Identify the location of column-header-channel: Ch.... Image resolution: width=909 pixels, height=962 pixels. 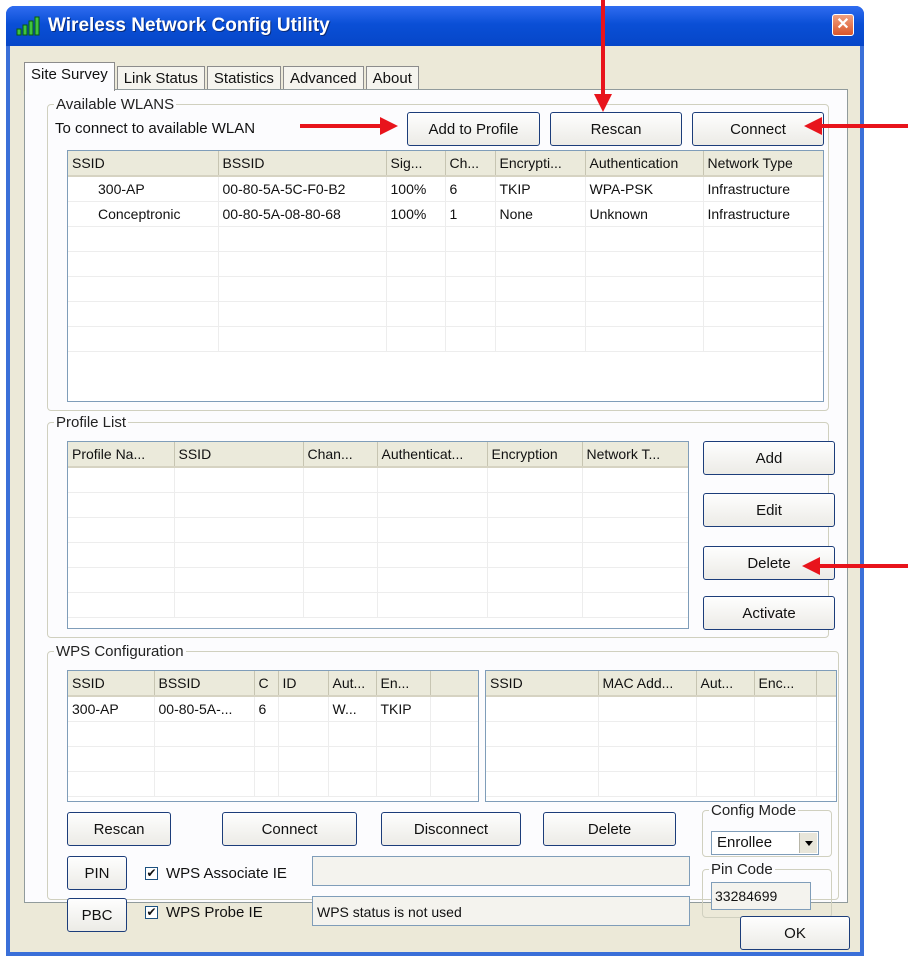
(470, 164).